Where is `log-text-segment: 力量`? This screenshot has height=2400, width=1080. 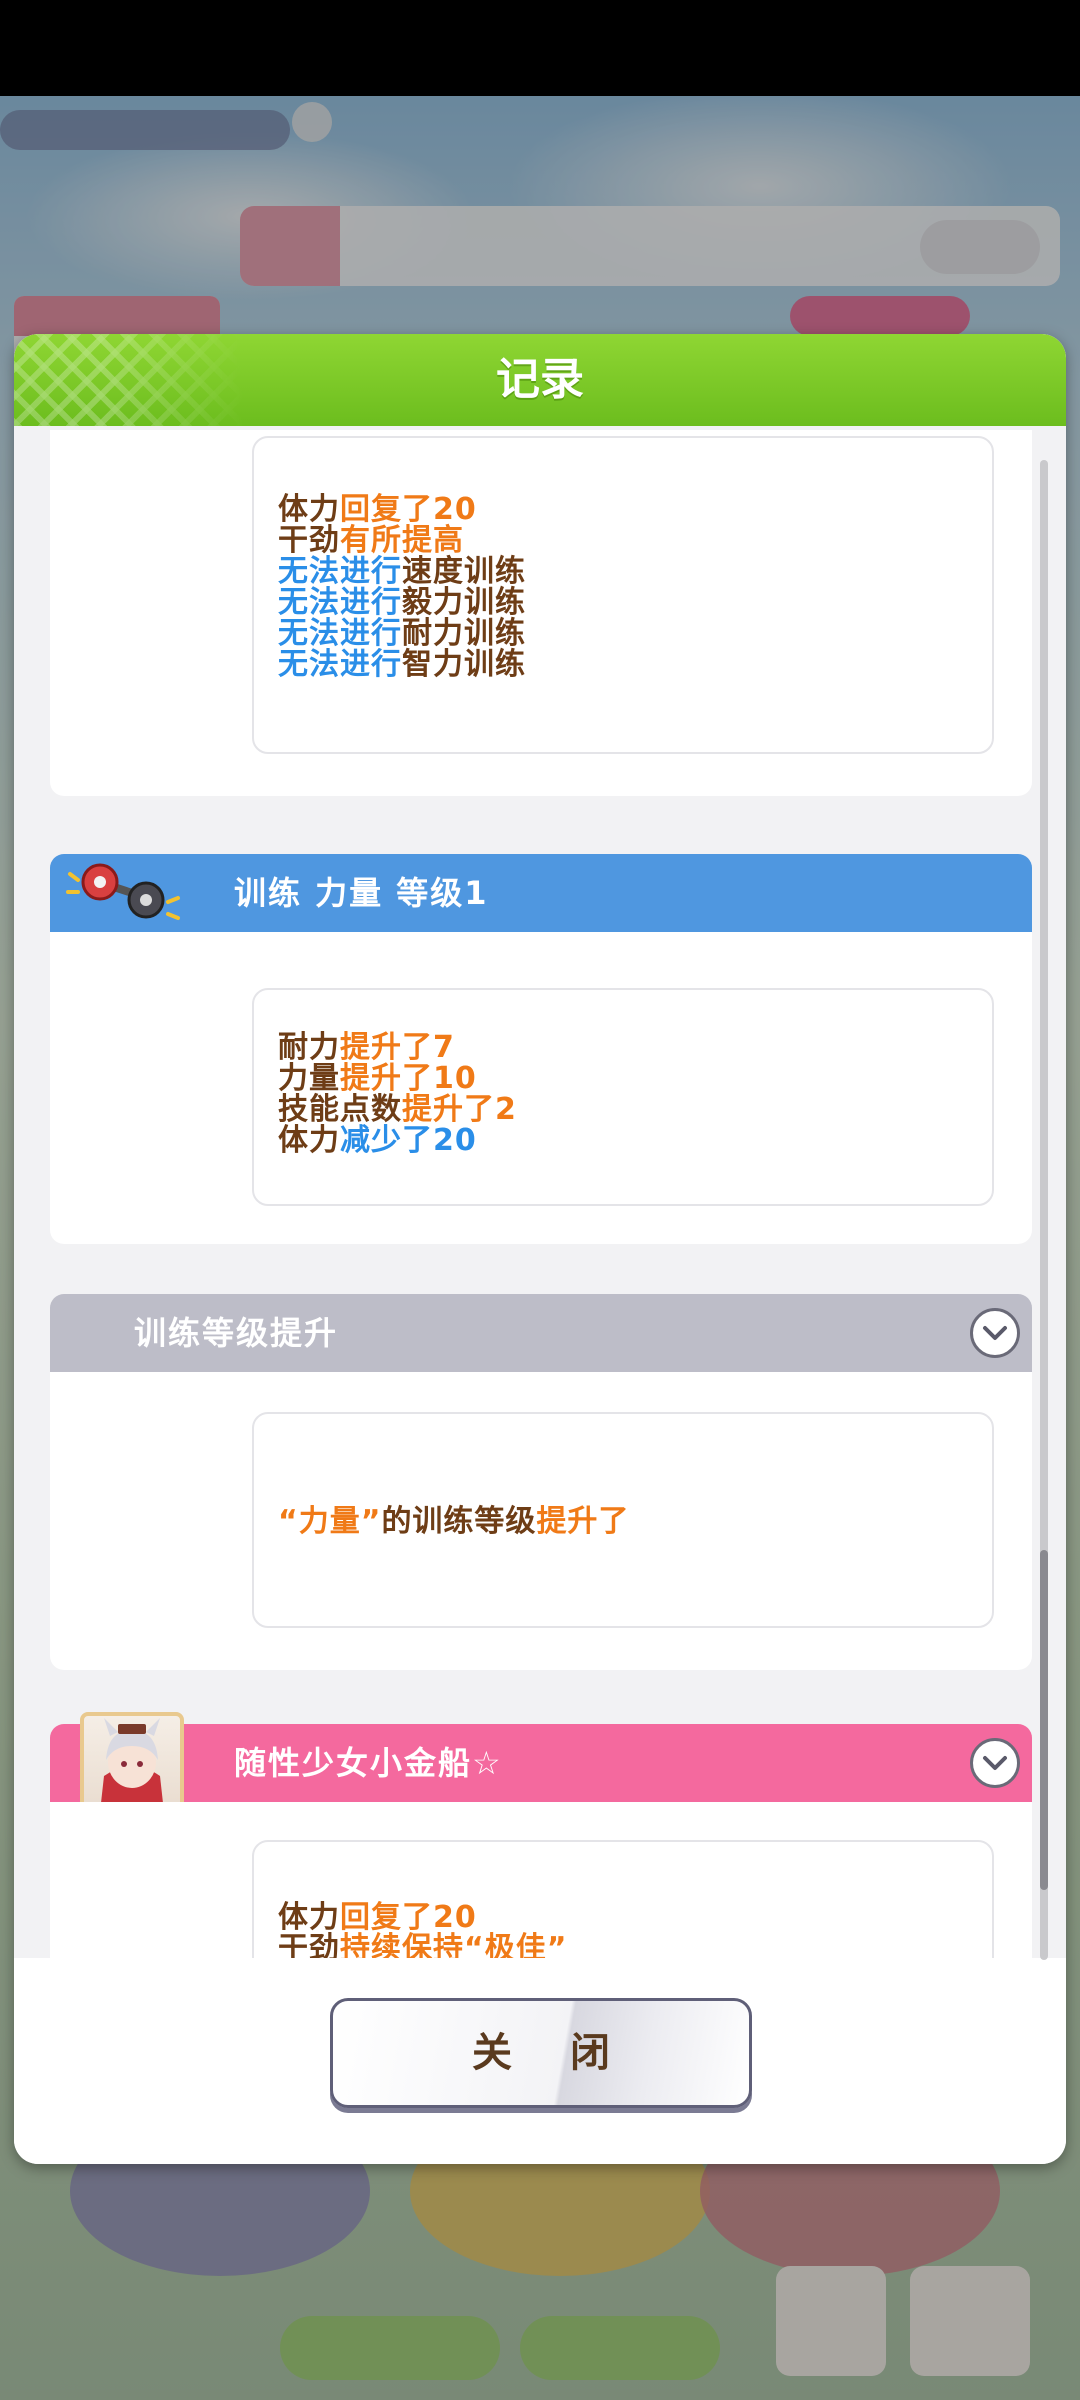
log-text-segment: 力量 is located at coordinates (309, 1078).